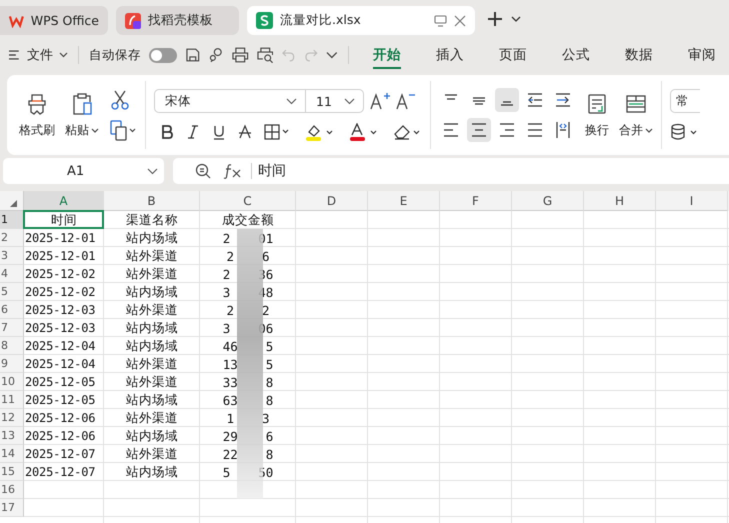 Image resolution: width=729 pixels, height=523 pixels. I want to click on table-cell: 6, so click(266, 256).